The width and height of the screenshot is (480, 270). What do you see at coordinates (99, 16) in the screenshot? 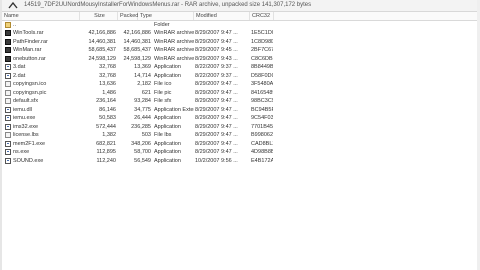
I see `column-size-header: Size` at bounding box center [99, 16].